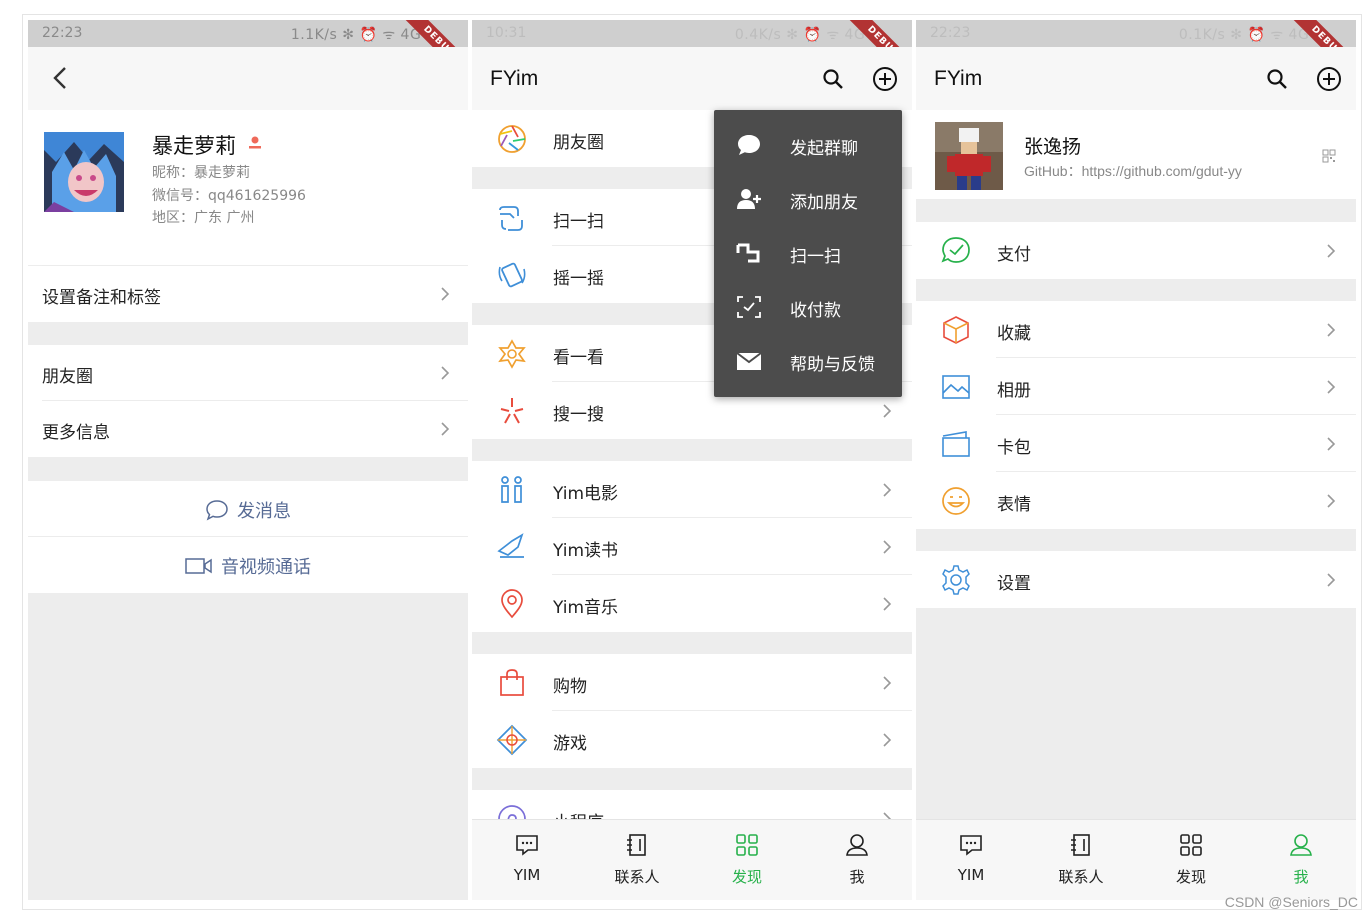 The image size is (1372, 916). I want to click on shopping-bag-icon, so click(512, 682).